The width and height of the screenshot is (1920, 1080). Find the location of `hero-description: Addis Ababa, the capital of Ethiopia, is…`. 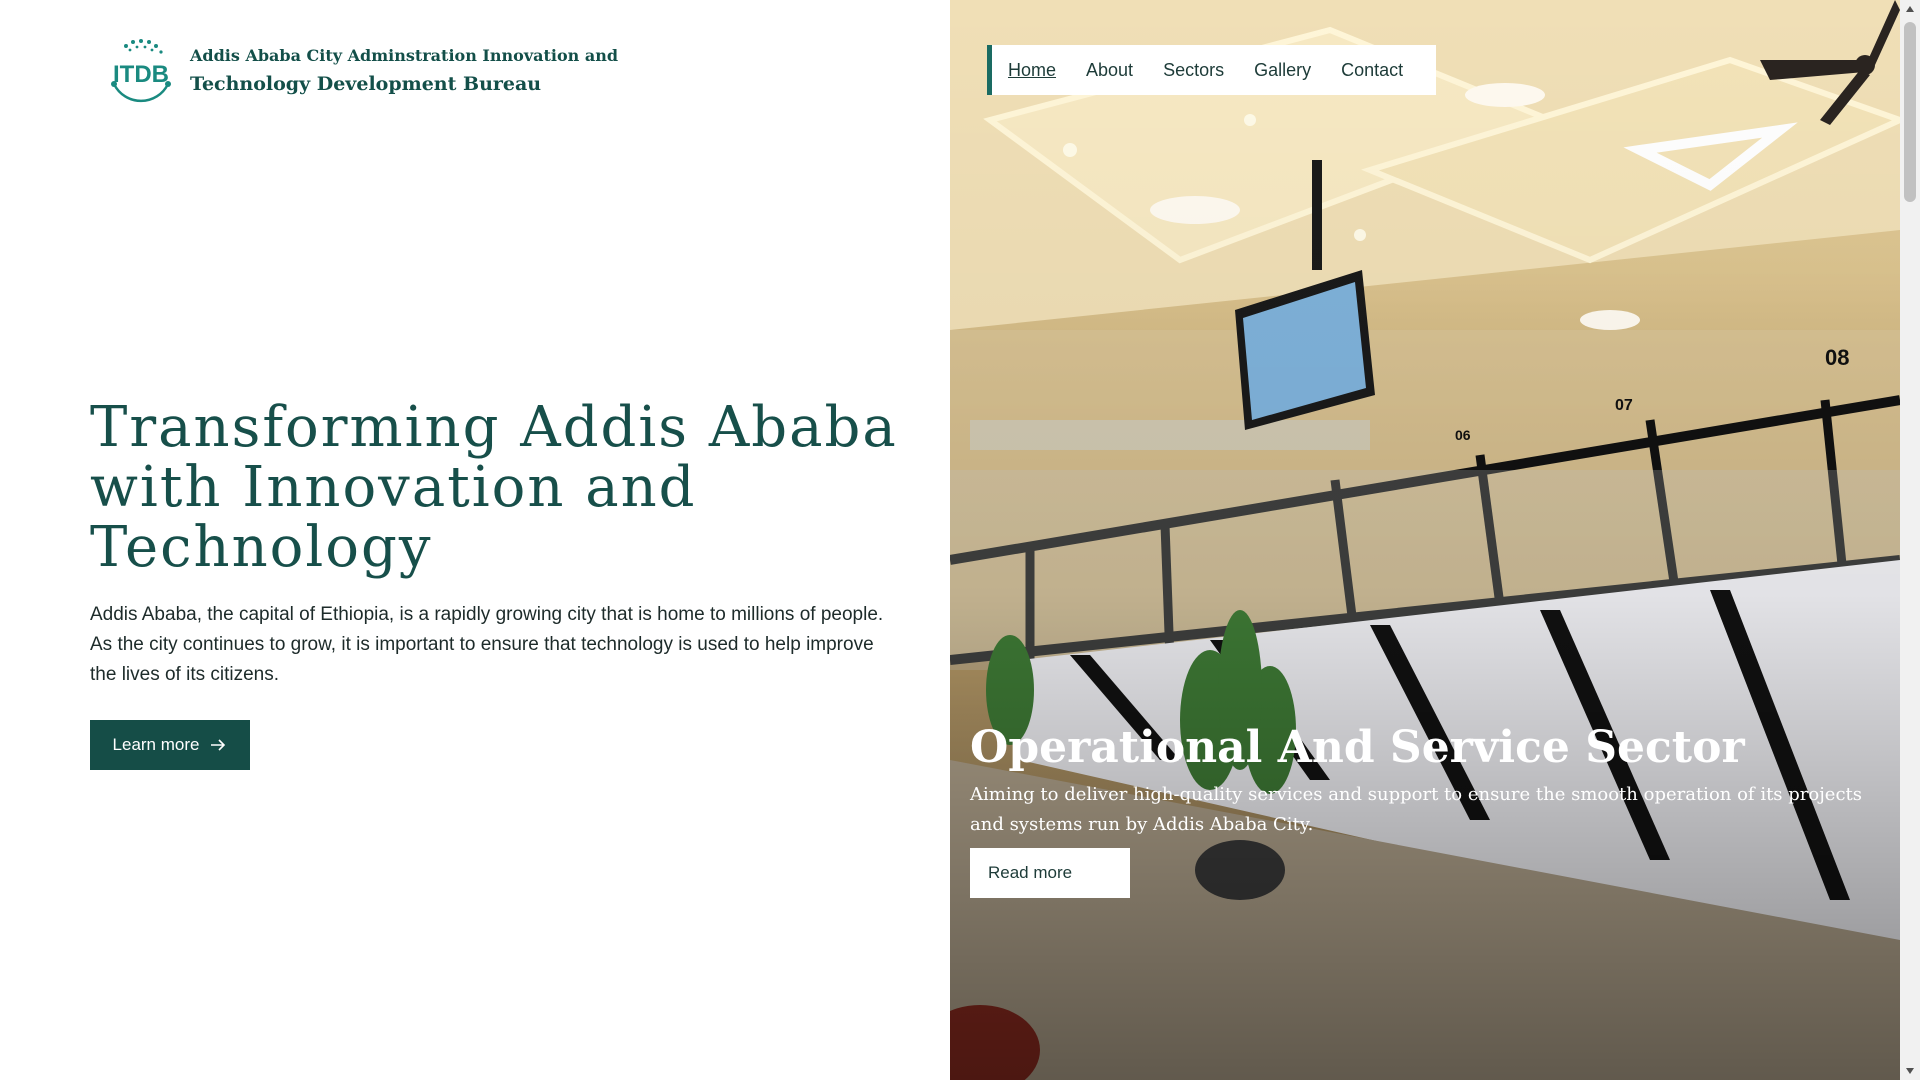

hero-description: Addis Ababa, the capital of Ethiopia, is… is located at coordinates (487, 644).